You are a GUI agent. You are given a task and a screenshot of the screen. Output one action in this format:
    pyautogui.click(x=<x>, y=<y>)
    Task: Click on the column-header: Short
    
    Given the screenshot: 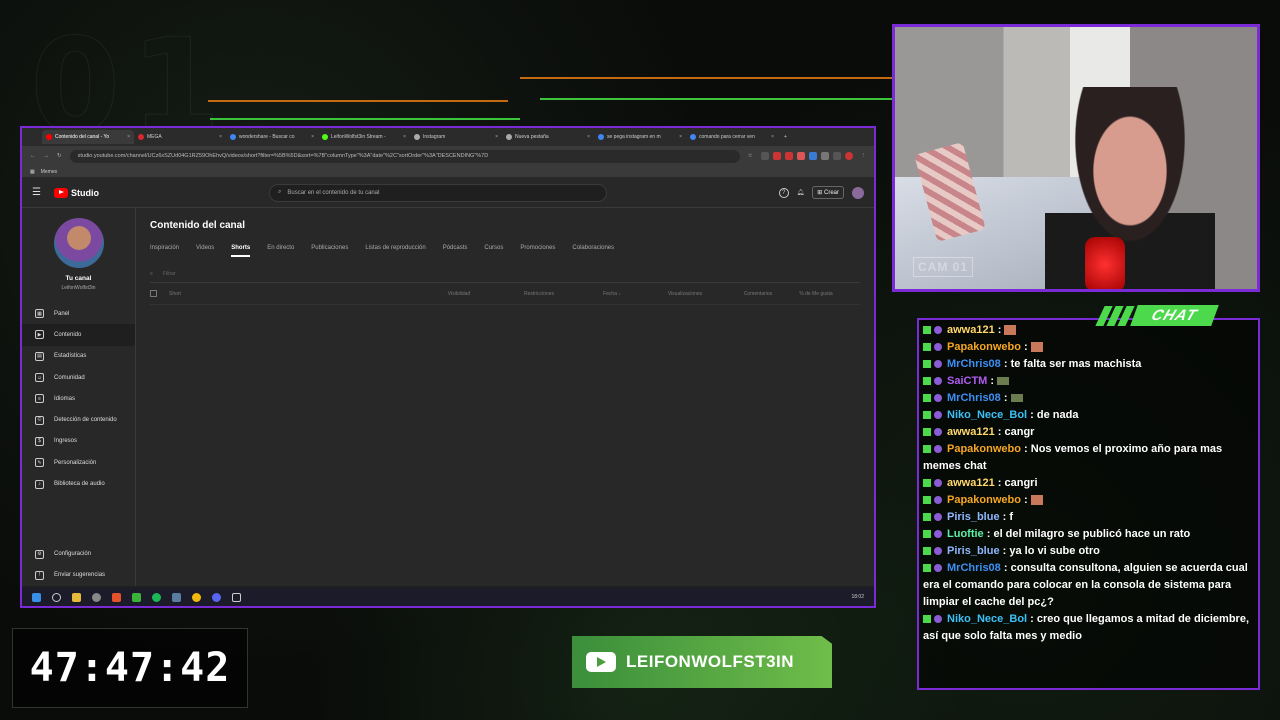 What is the action you would take?
    pyautogui.click(x=294, y=294)
    